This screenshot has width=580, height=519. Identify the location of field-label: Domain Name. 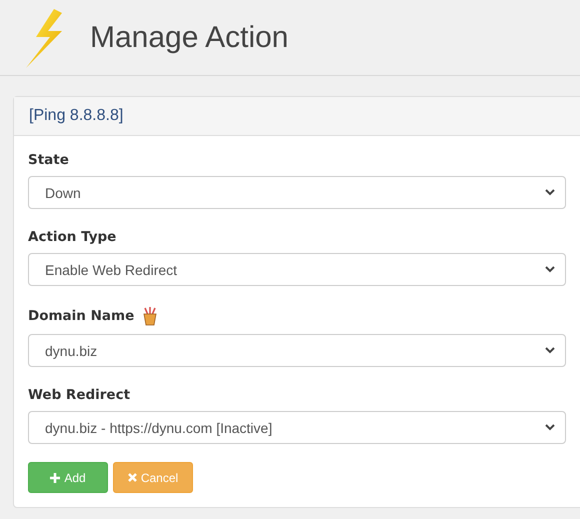
(81, 316).